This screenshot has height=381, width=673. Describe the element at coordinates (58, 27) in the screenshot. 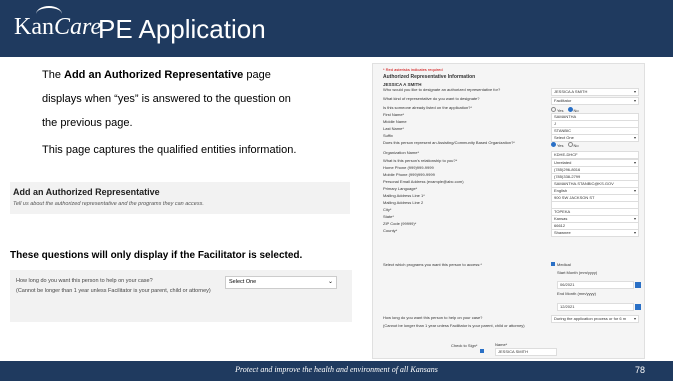

I see `kancare-logo: KanCare` at that location.